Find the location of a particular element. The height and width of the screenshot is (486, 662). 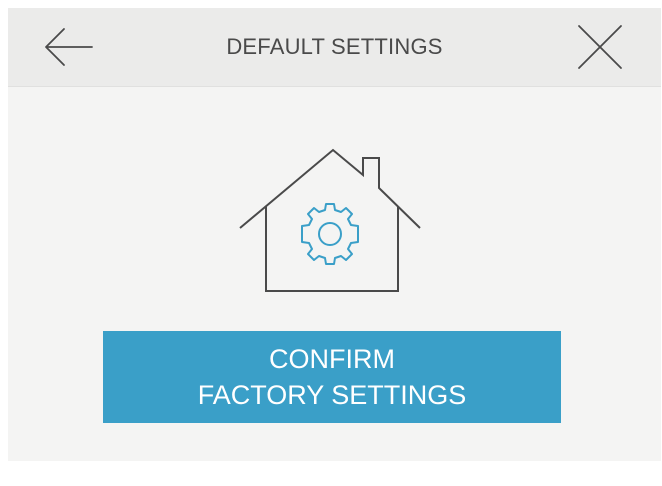

back-button is located at coordinates (68, 47).